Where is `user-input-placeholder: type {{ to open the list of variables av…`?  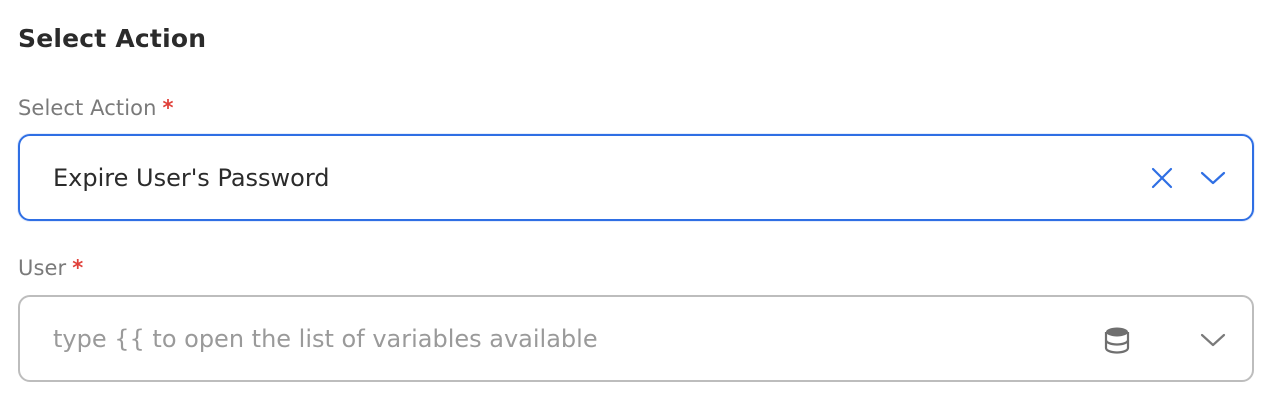
user-input-placeholder: type {{ to open the list of variables av… is located at coordinates (325, 338).